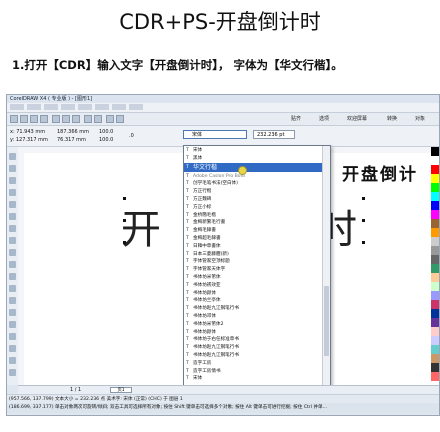 The height and width of the screenshot is (432, 440). Describe the element at coordinates (88, 119) in the screenshot. I see `undo-icon` at that location.